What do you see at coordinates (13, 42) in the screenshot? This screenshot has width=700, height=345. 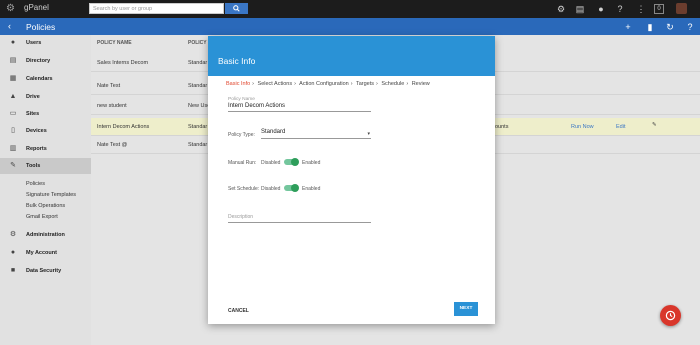 I see `person-icon: ●` at bounding box center [13, 42].